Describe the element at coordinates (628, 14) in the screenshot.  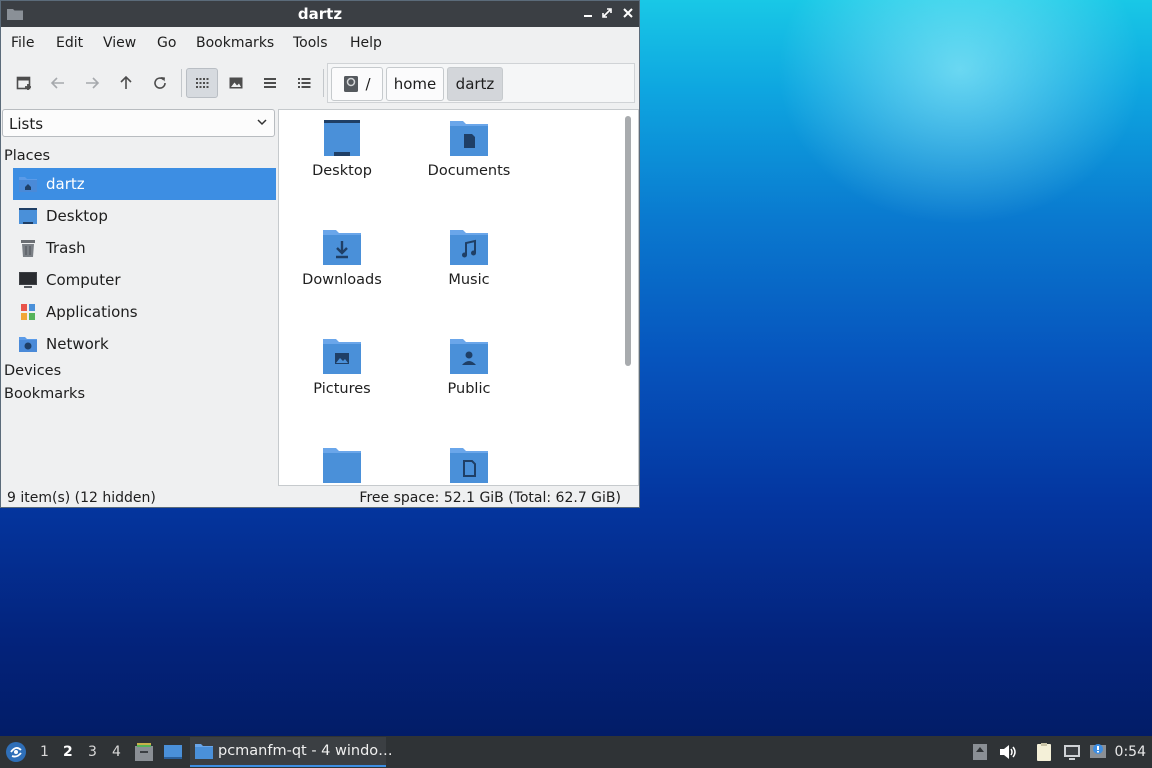
I see `close-icon` at that location.